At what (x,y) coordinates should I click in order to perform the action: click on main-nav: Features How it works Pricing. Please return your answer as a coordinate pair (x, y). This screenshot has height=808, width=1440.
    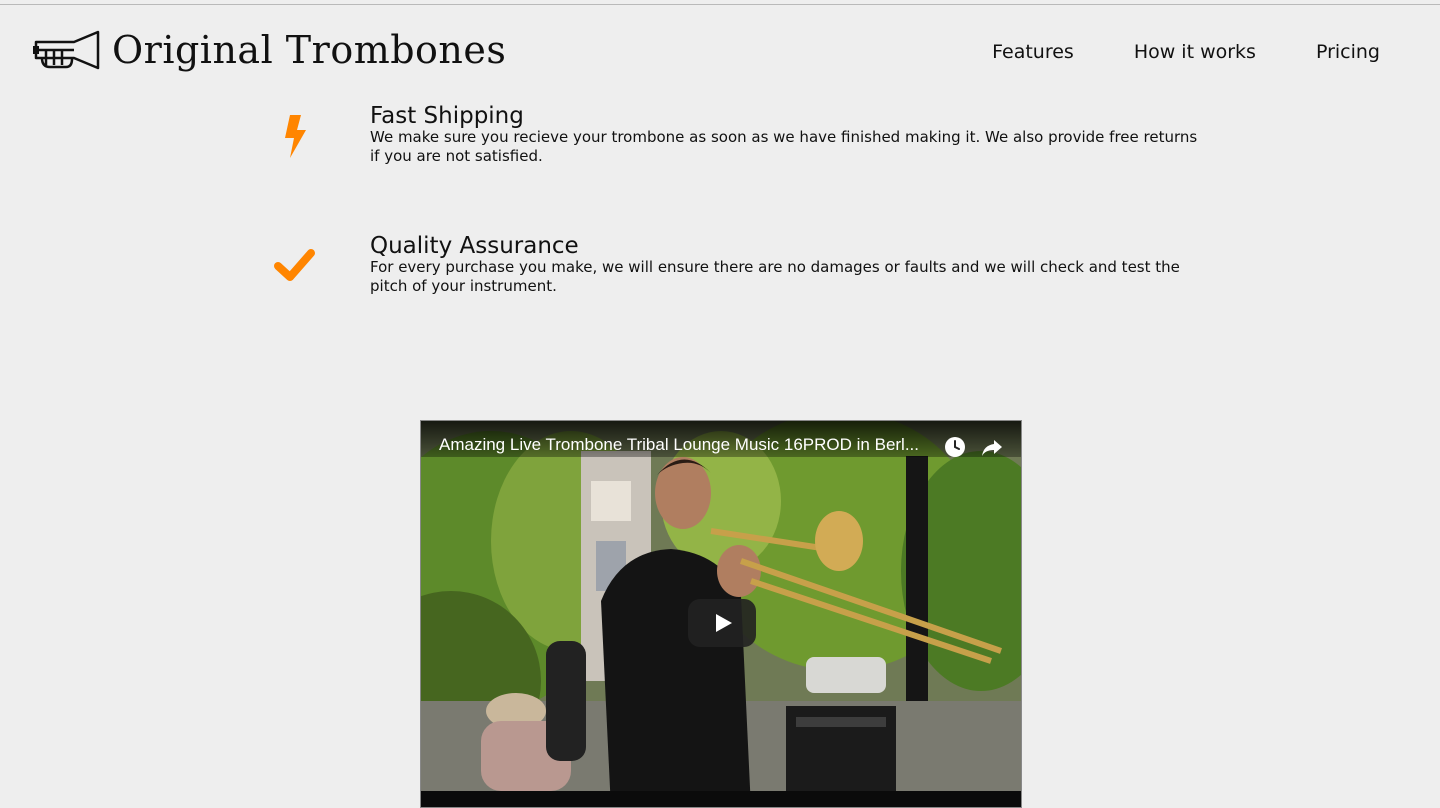
    Looking at the image, I should click on (1186, 52).